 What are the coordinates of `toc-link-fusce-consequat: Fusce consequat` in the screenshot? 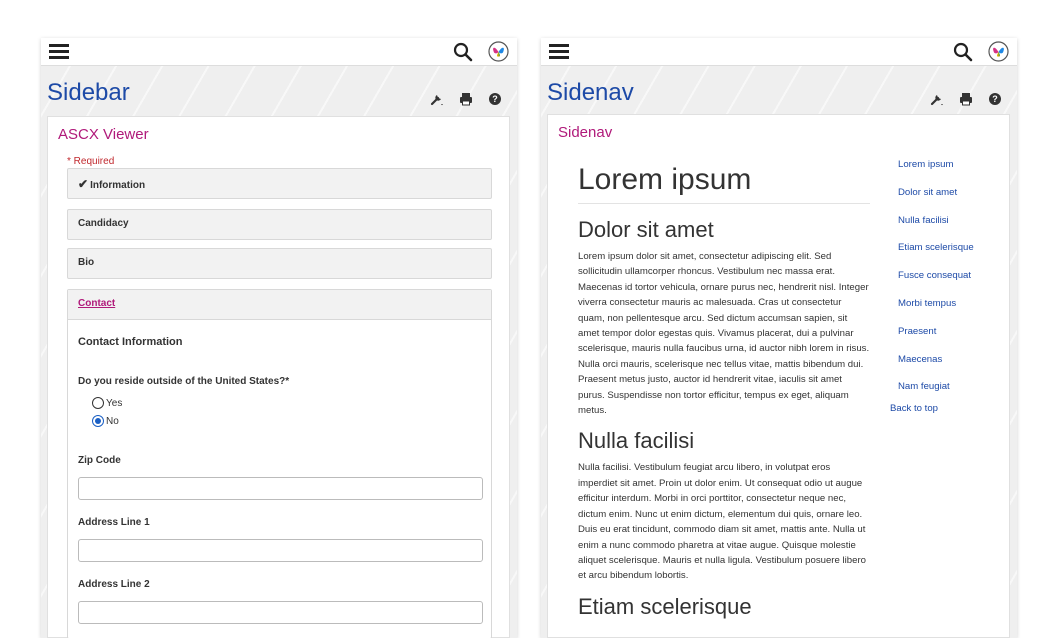 It's located at (953, 284).